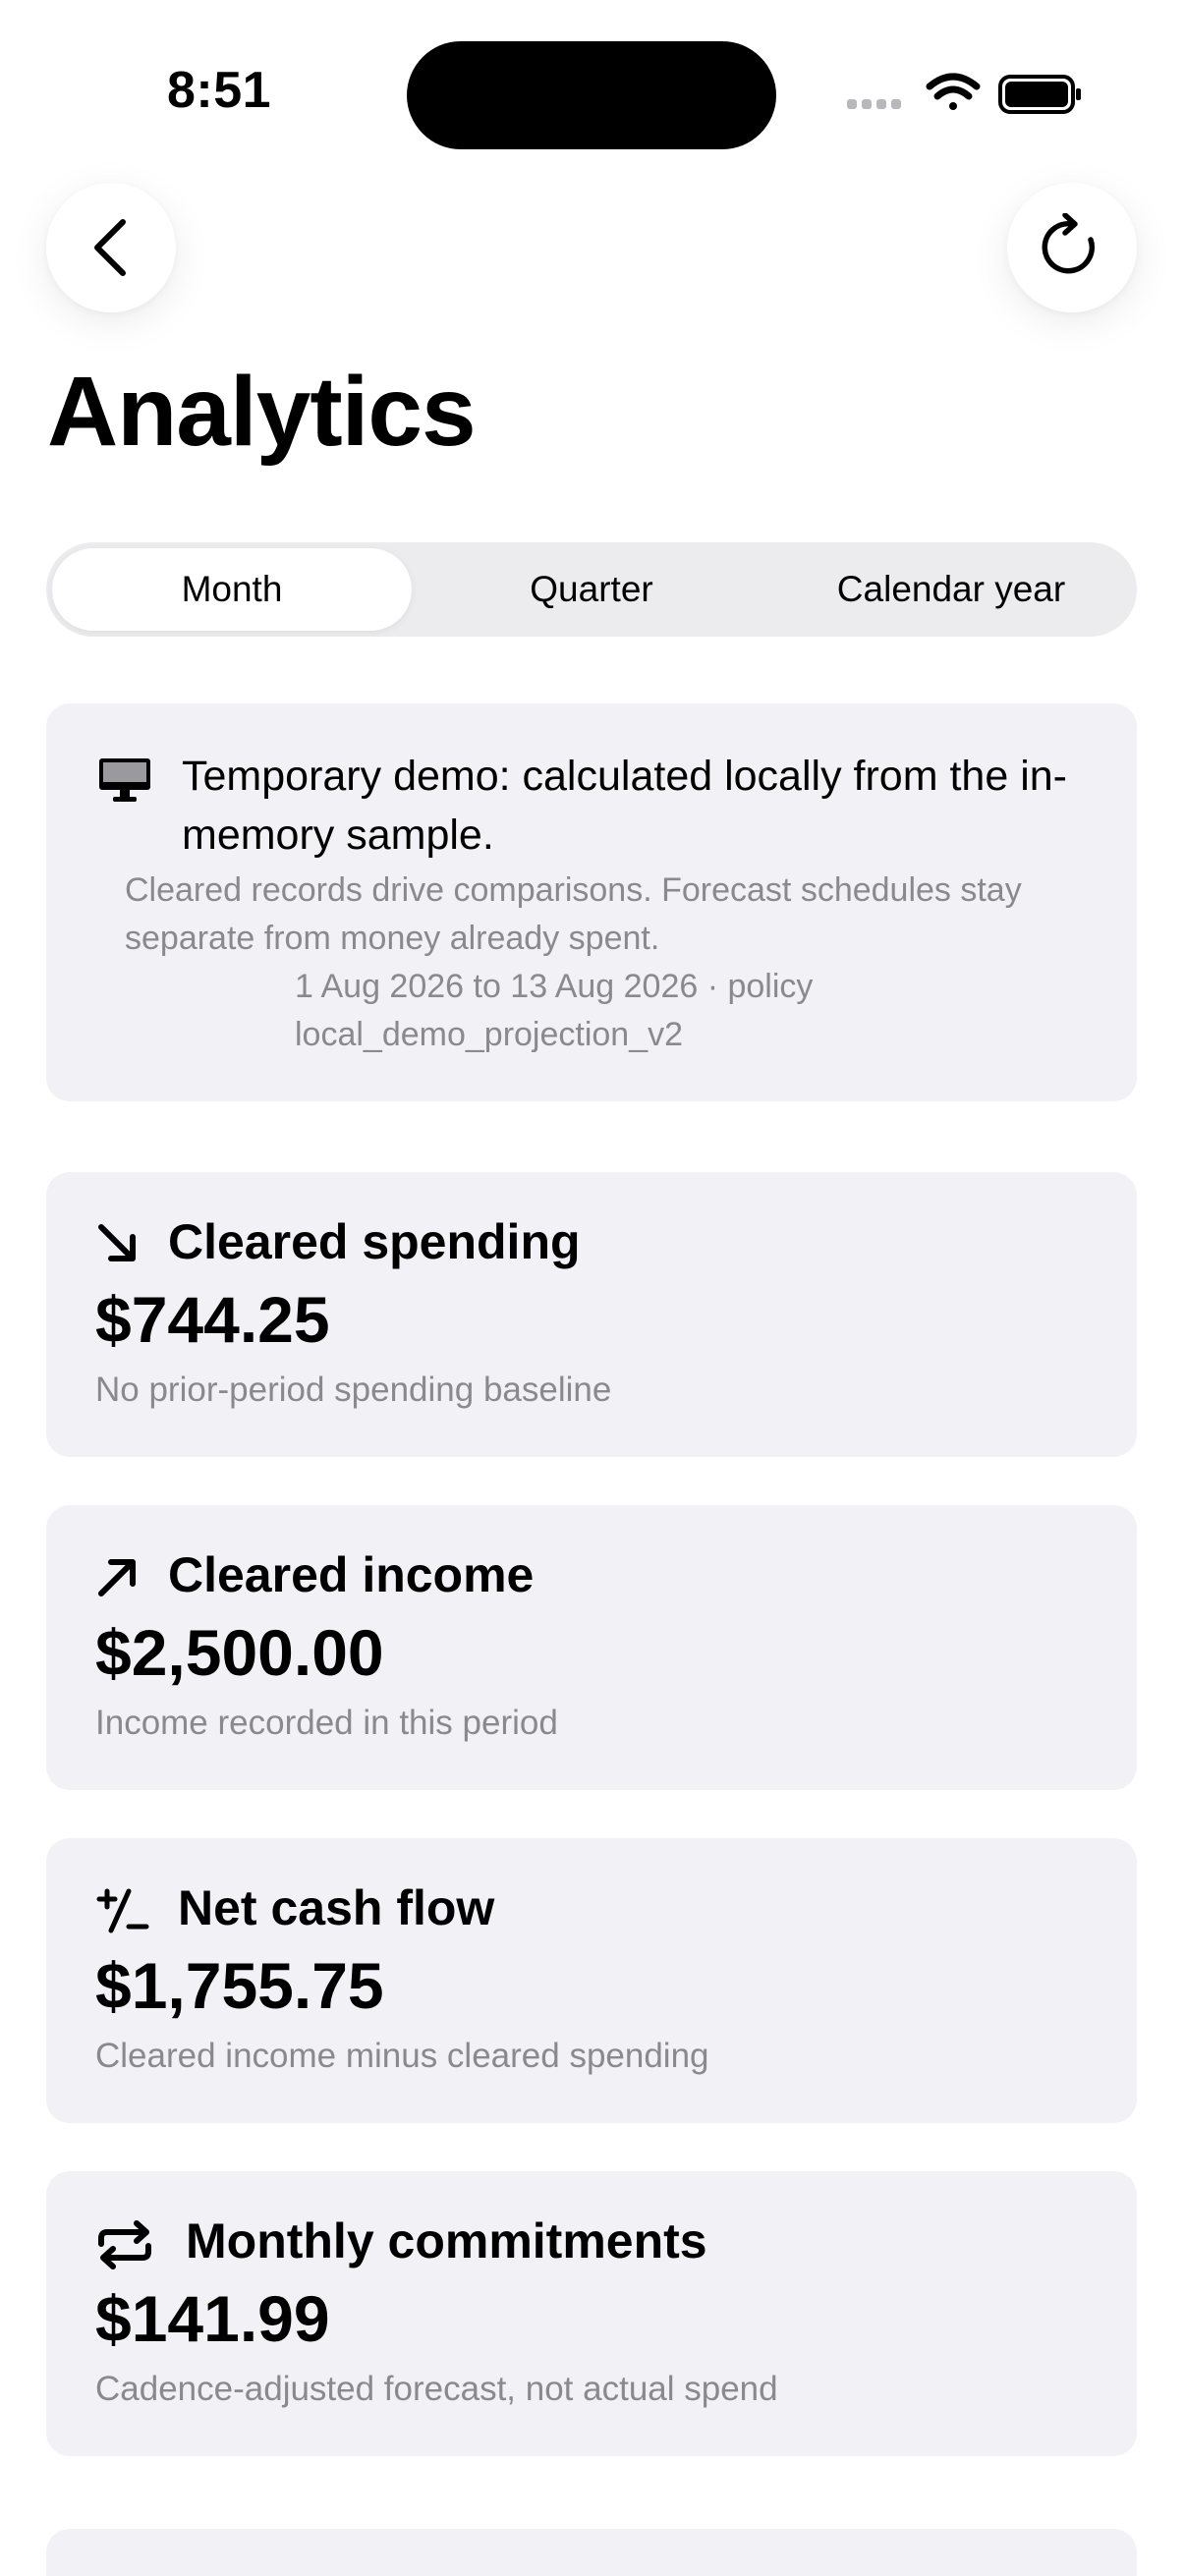  I want to click on metric-subtitle: Cleared income minus cleared spending, so click(402, 2056).